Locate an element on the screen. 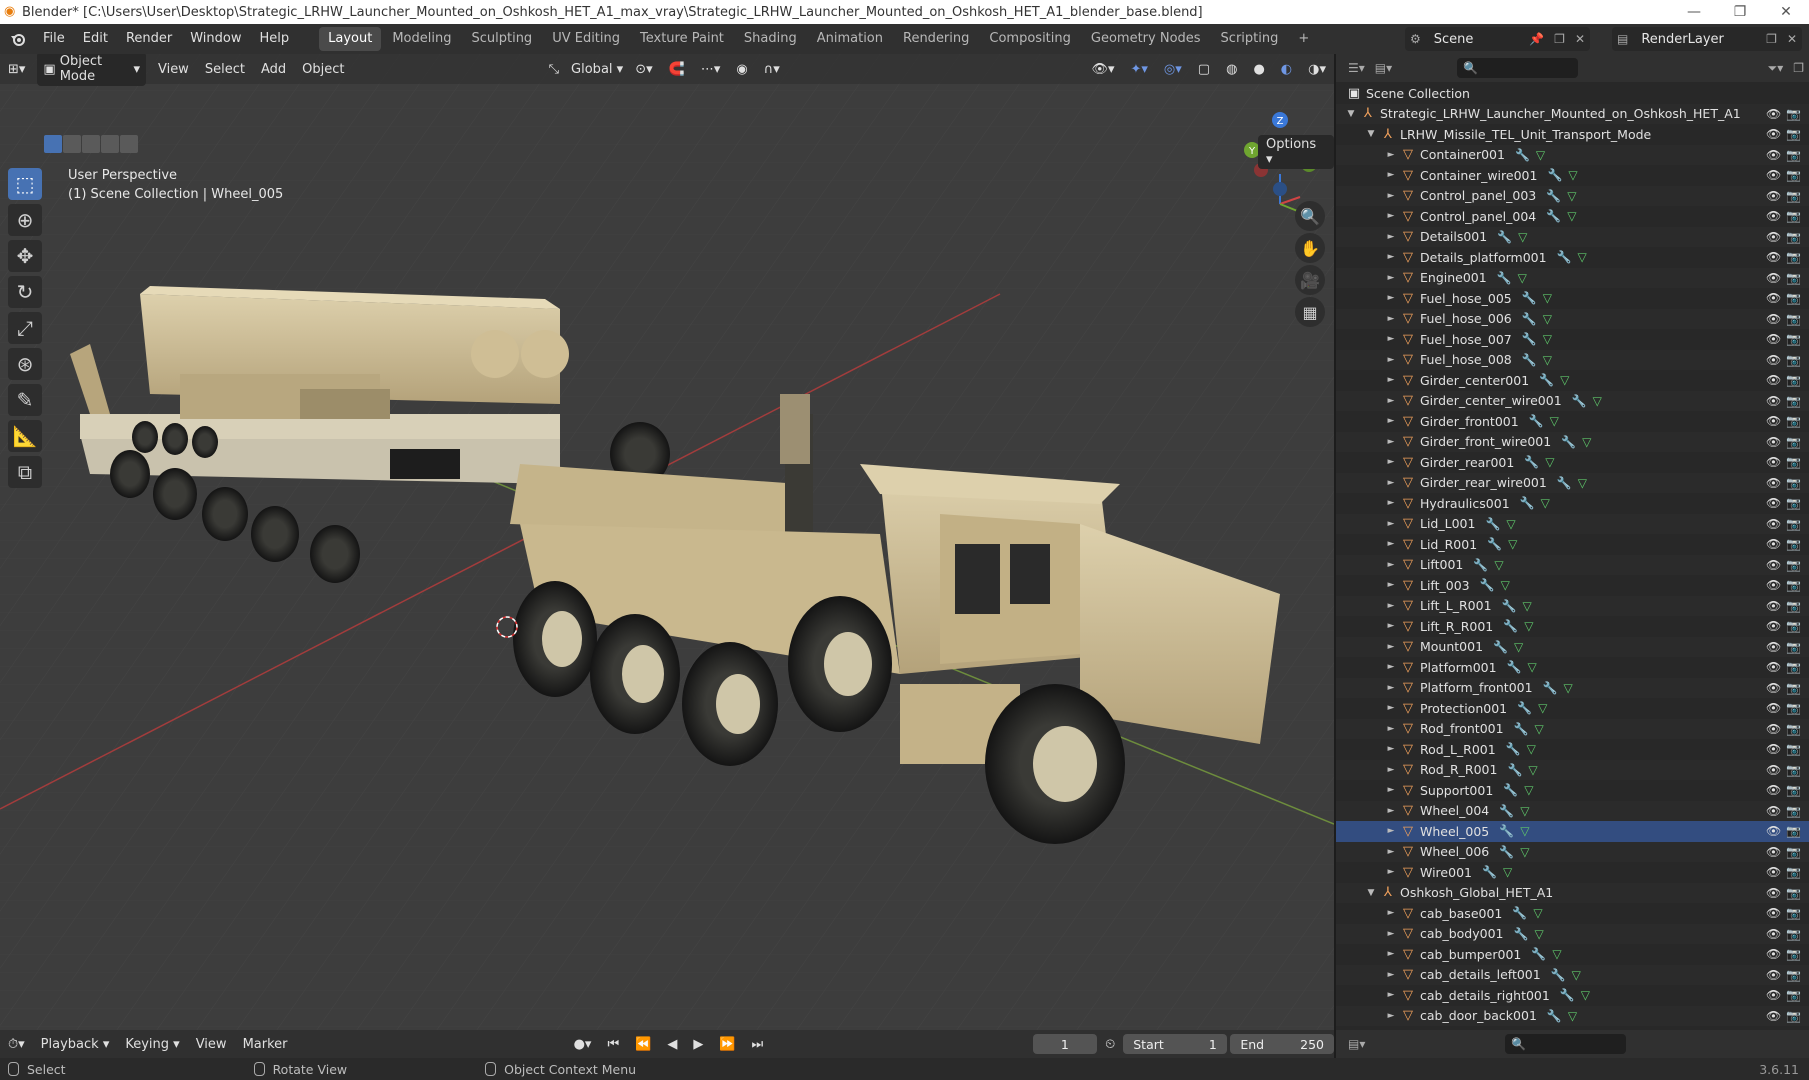 This screenshot has width=1809, height=1080. outliner-object-row: ► ▽ Girder_center_wire001 🔧 ▽ 👁 📷 is located at coordinates (1572, 400).